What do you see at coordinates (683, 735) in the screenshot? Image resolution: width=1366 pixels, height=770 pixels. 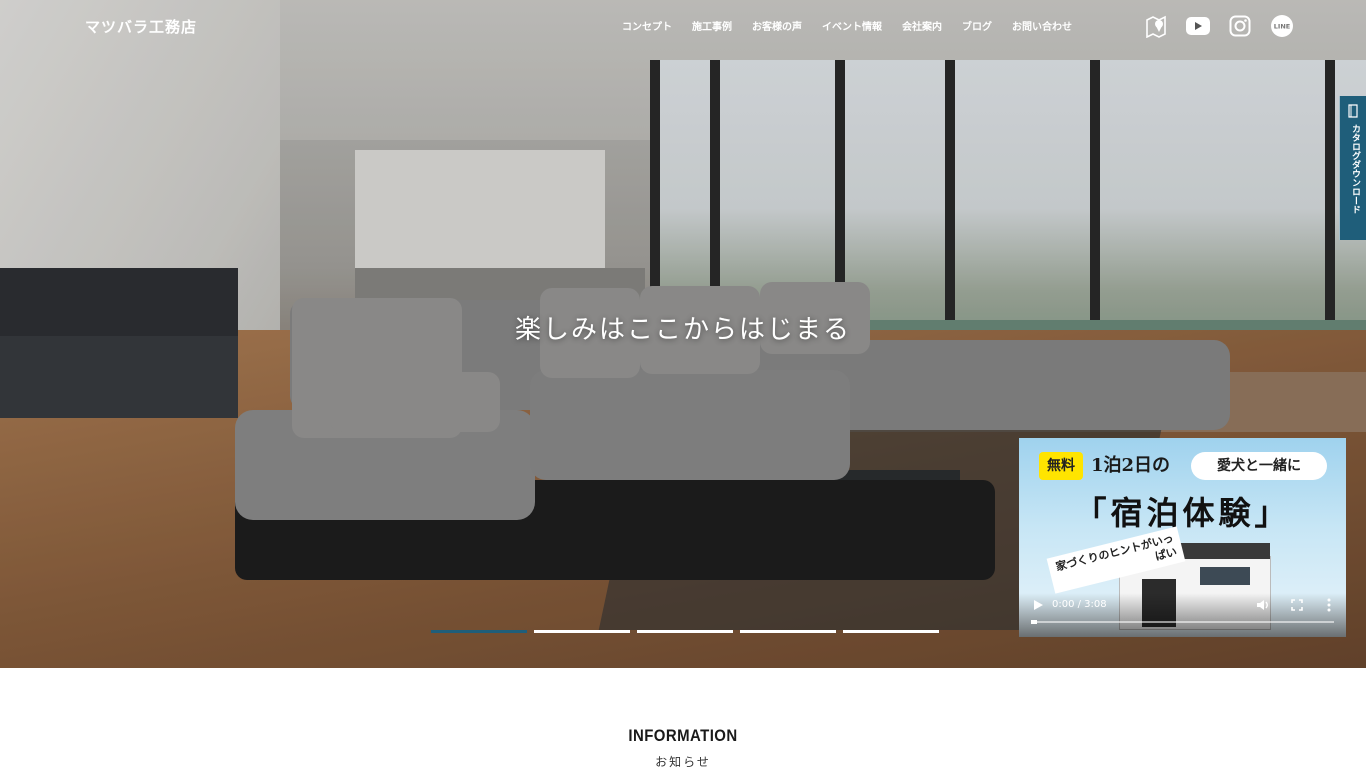 I see `information-heading: INFORMATION` at bounding box center [683, 735].